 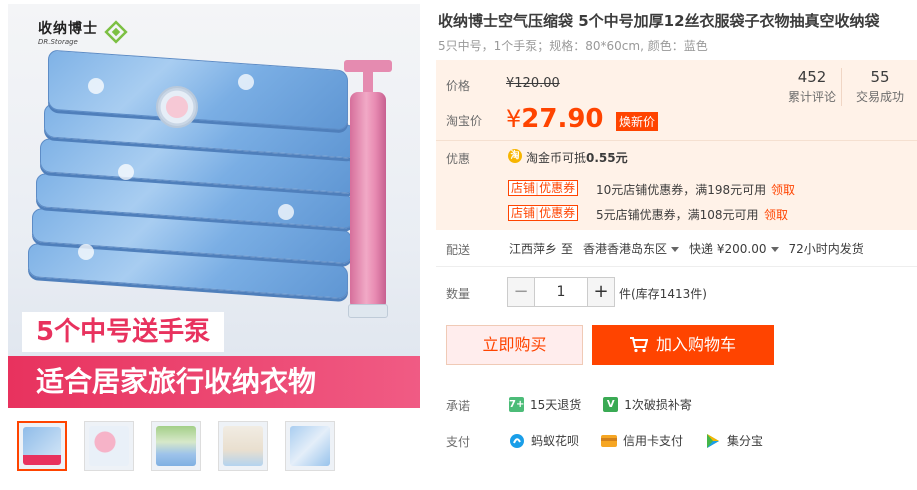 What do you see at coordinates (464, 121) in the screenshot?
I see `taobao-price-label: 淘宝价` at bounding box center [464, 121].